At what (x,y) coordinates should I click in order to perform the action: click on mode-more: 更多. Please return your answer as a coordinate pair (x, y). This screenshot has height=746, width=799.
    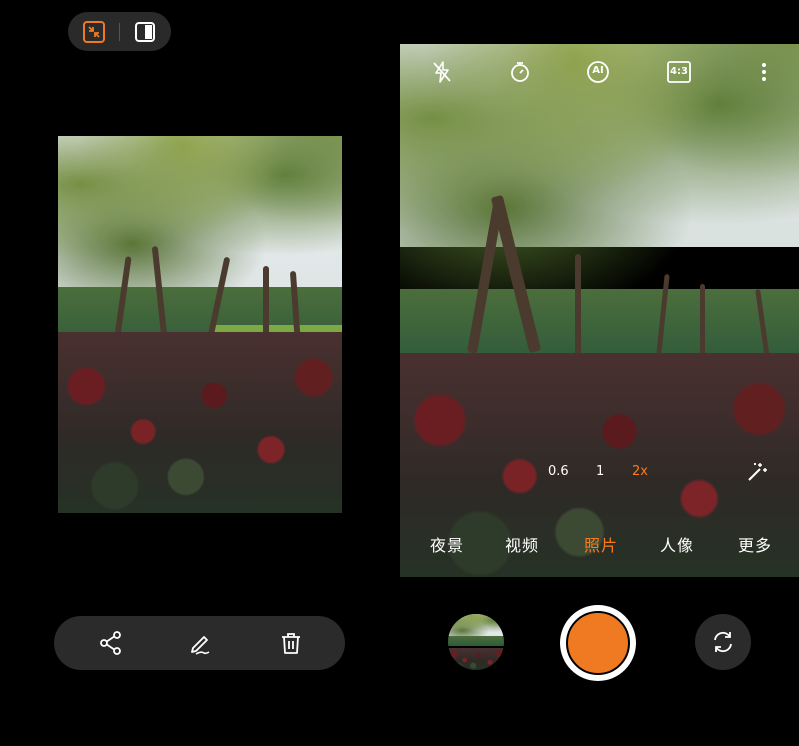
    Looking at the image, I should click on (755, 544).